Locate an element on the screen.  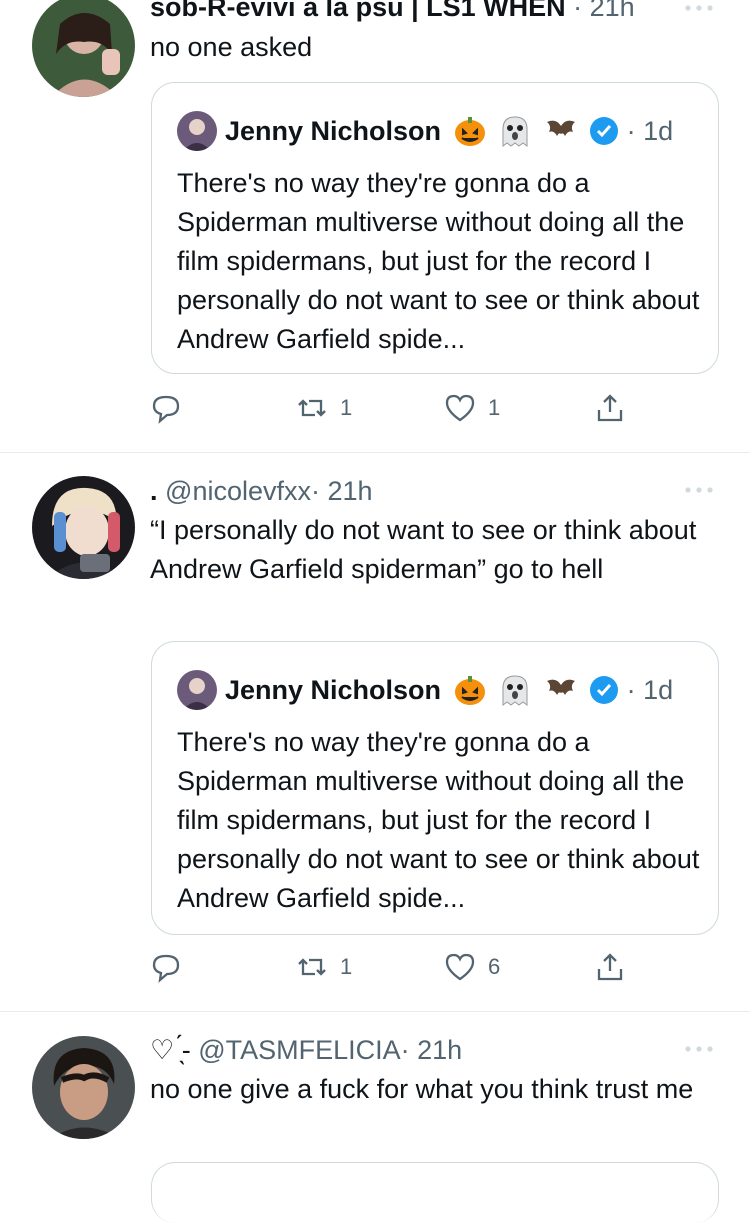
display-name: sob-R-evivi a la psu | LS1 WHEN is located at coordinates (358, 11).